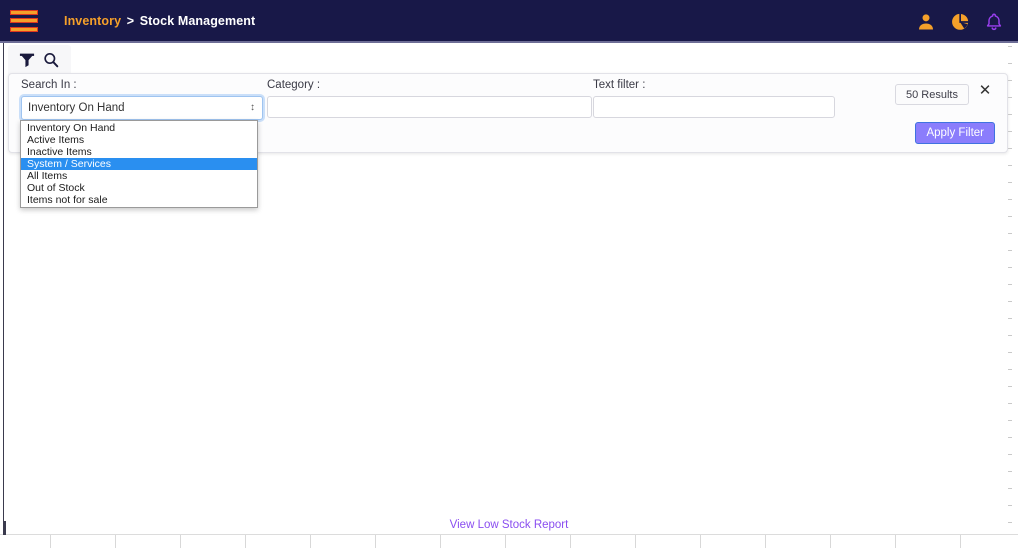 The height and width of the screenshot is (553, 1018). I want to click on search-in-label: Search In :, so click(49, 85).